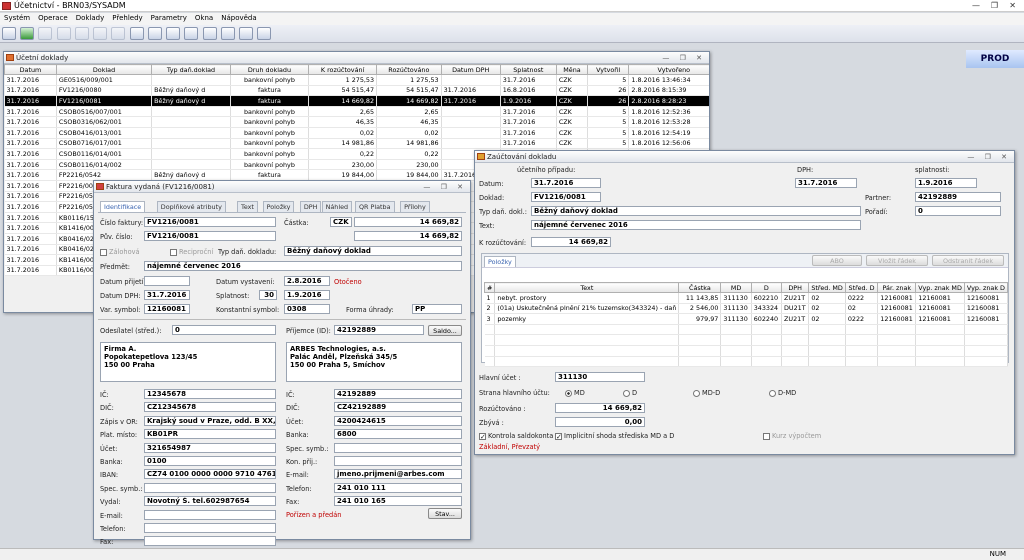 This screenshot has height=560, width=1024. What do you see at coordinates (986, 287) in the screenshot?
I see `posting-col-header: Vyp. znak D` at bounding box center [986, 287].